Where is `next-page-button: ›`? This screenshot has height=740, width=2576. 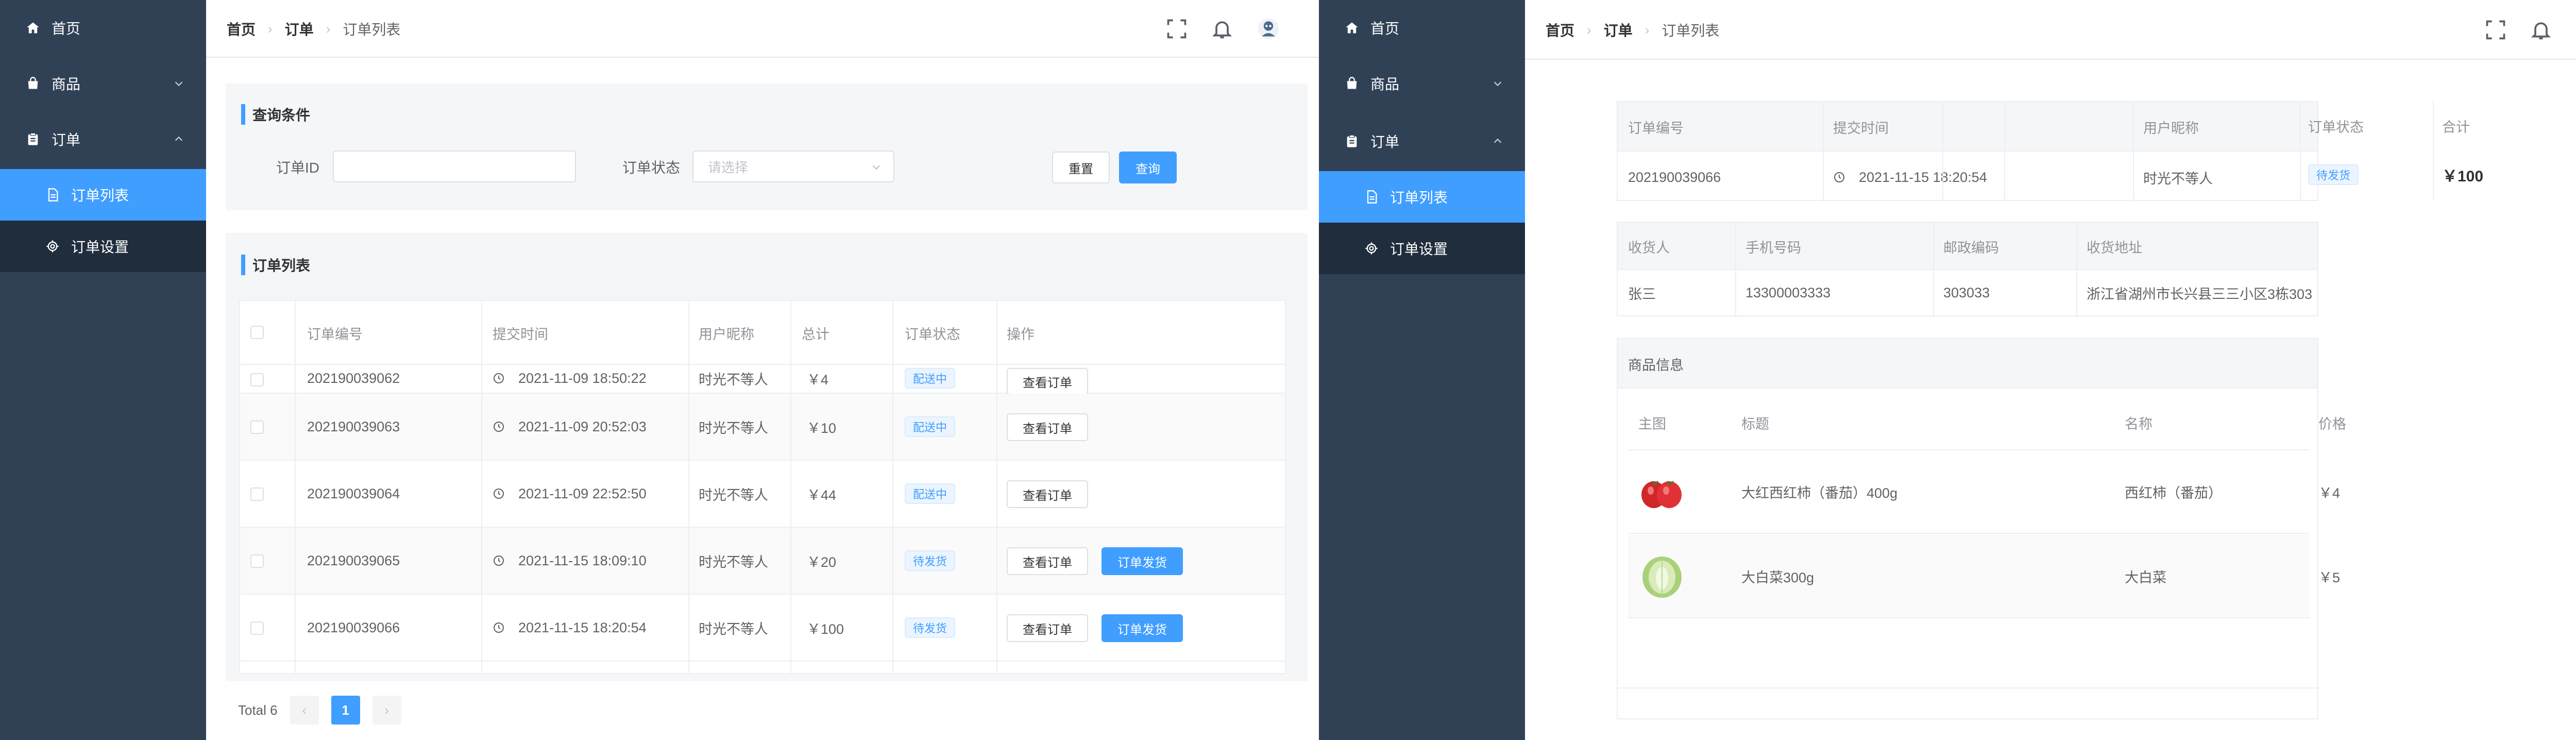 next-page-button: › is located at coordinates (386, 710).